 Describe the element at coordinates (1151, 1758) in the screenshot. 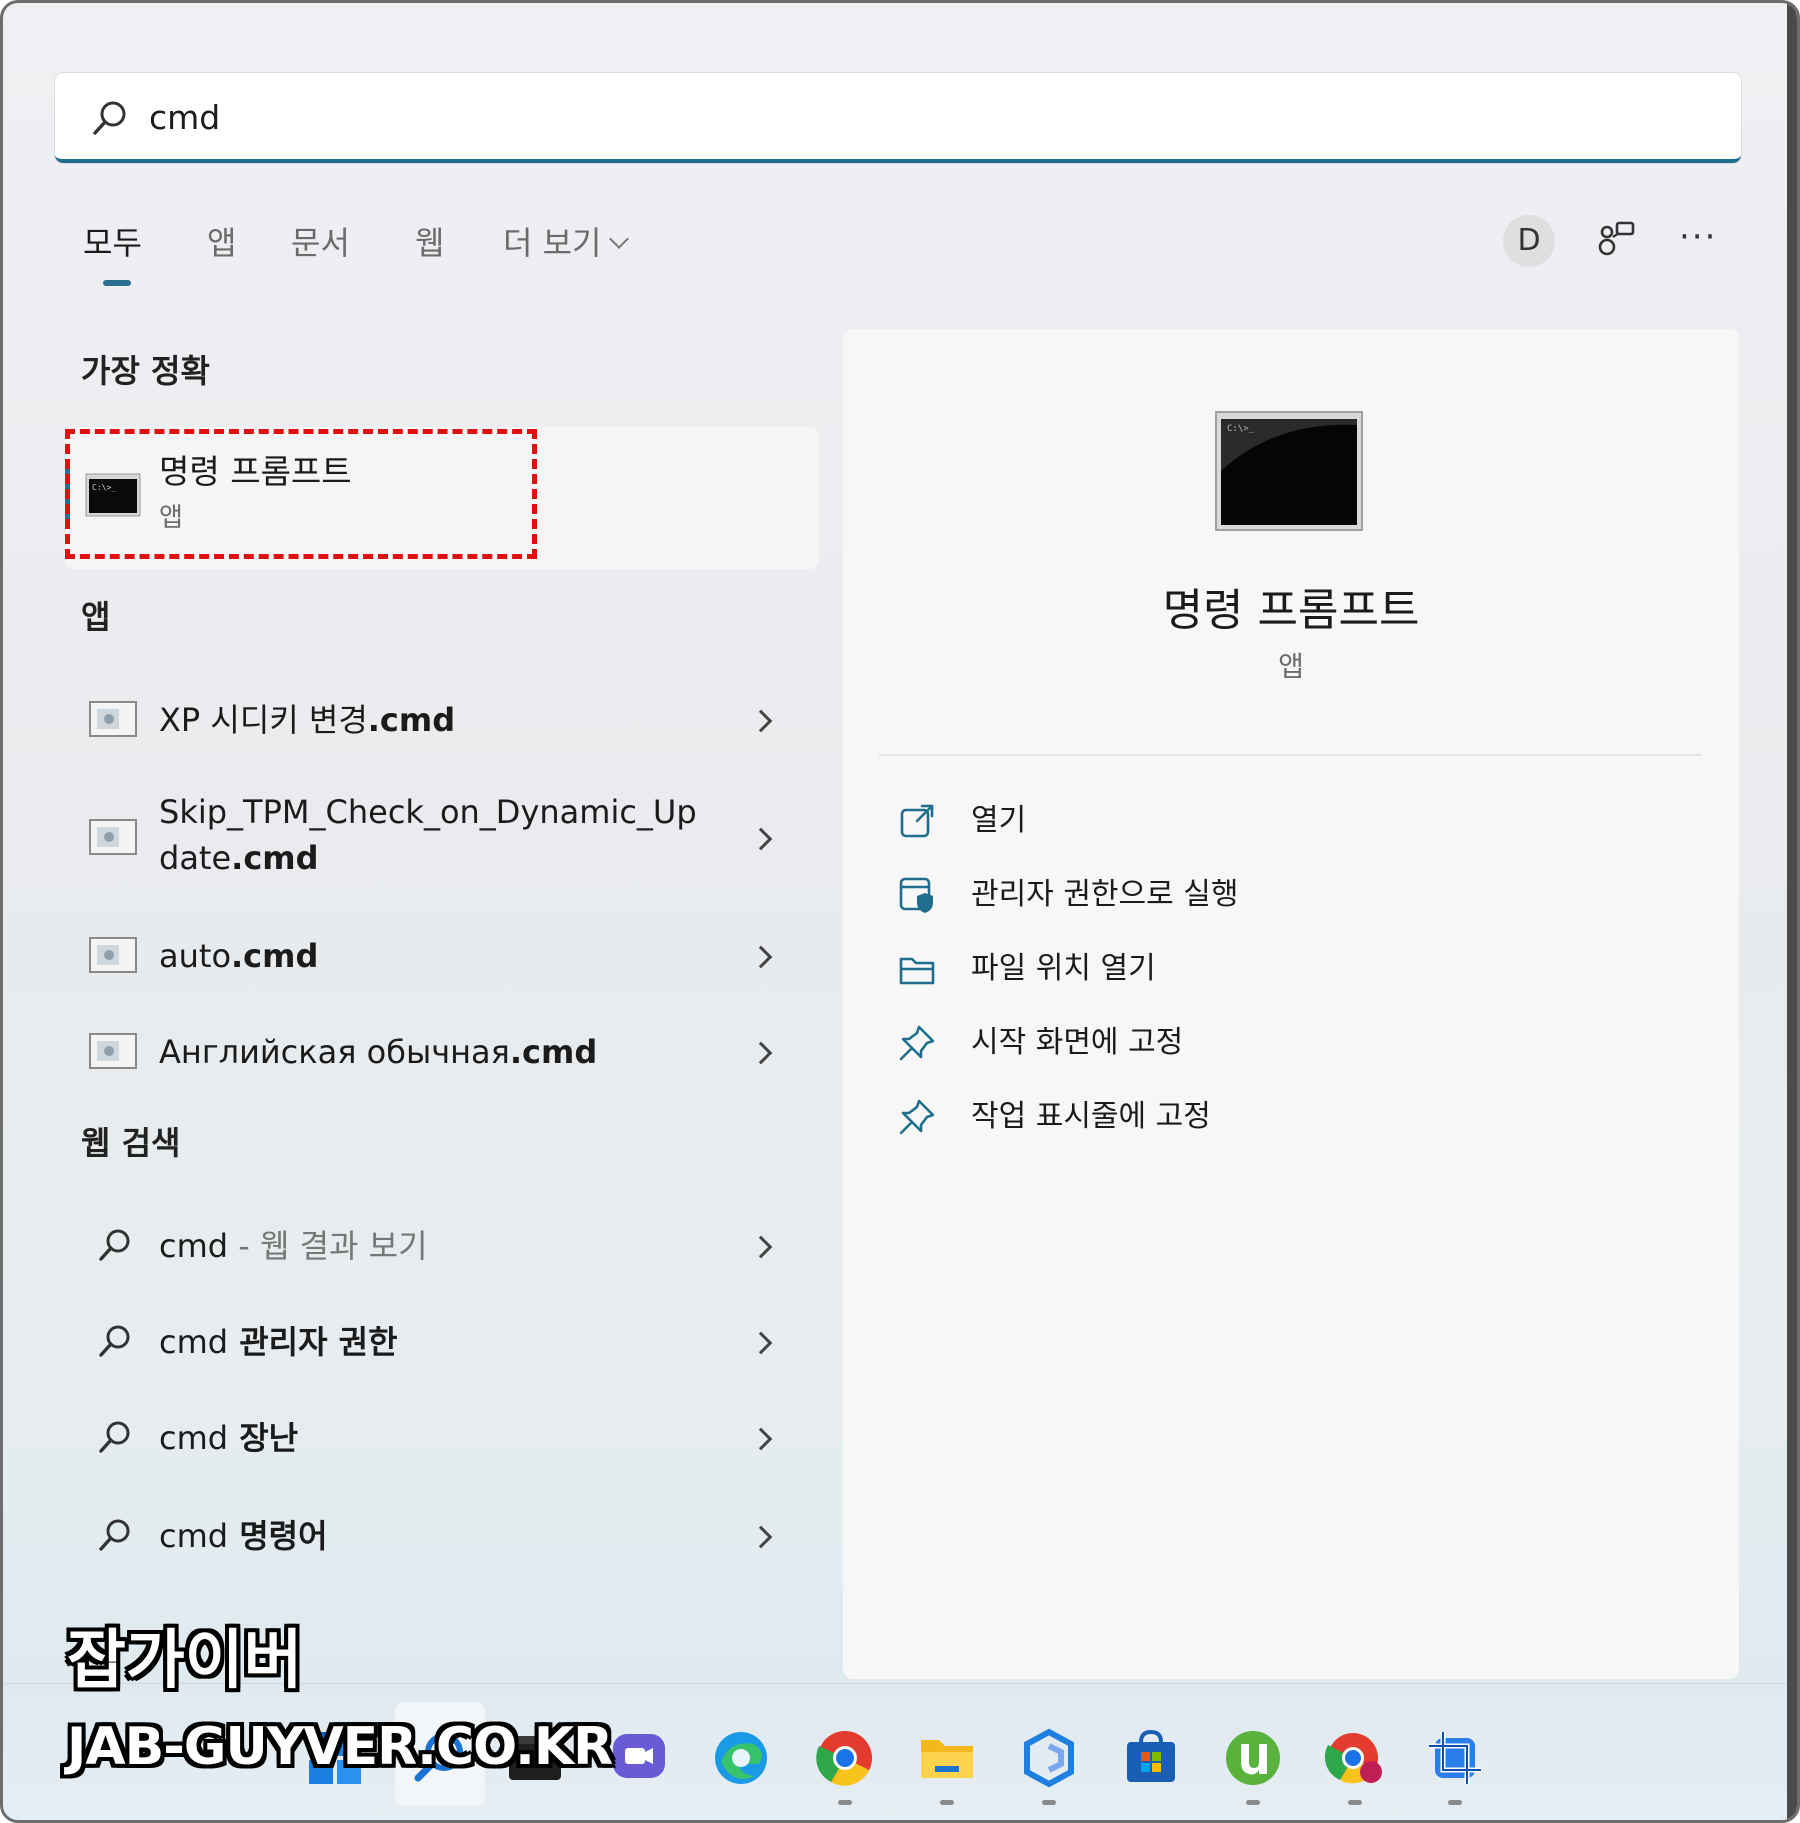

I see `store-icon` at that location.